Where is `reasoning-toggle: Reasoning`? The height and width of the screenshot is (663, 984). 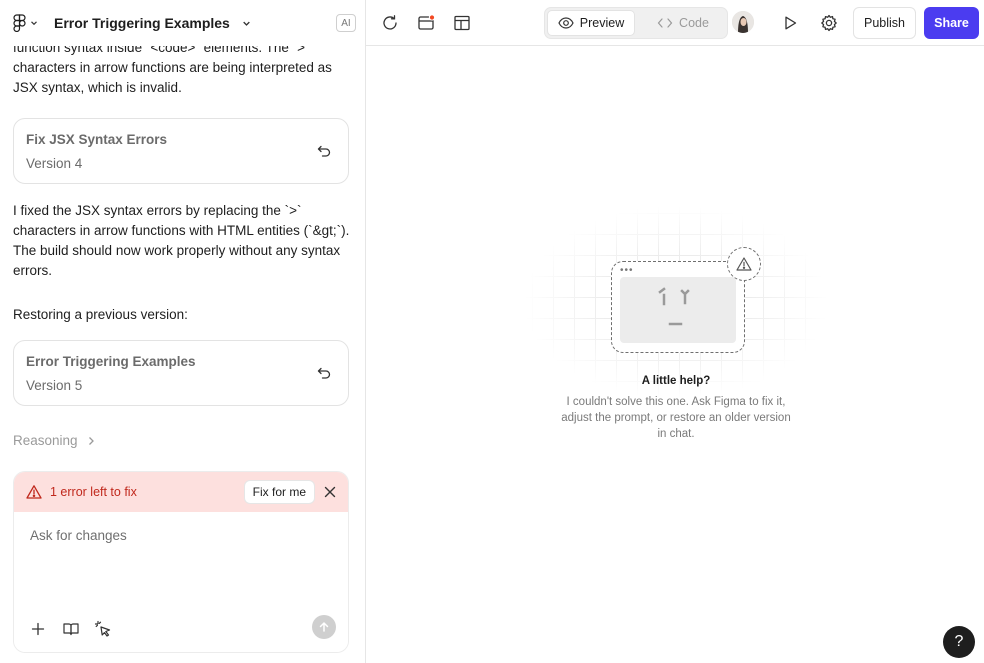 reasoning-toggle: Reasoning is located at coordinates (54, 440).